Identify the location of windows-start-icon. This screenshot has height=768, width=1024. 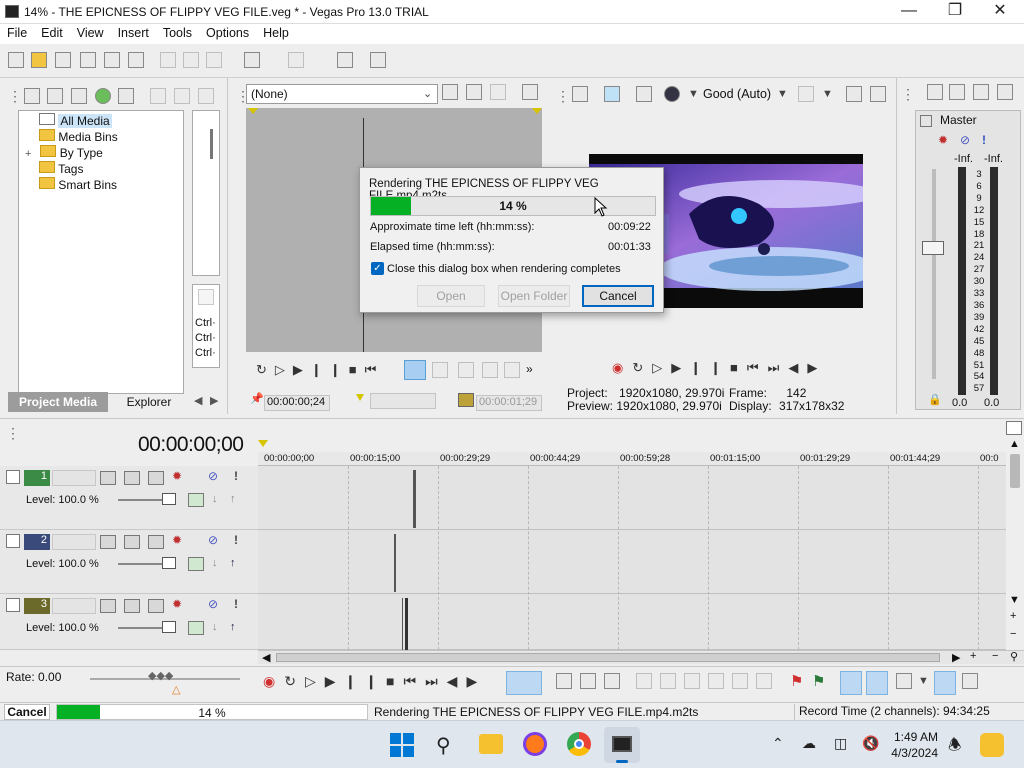
(402, 745).